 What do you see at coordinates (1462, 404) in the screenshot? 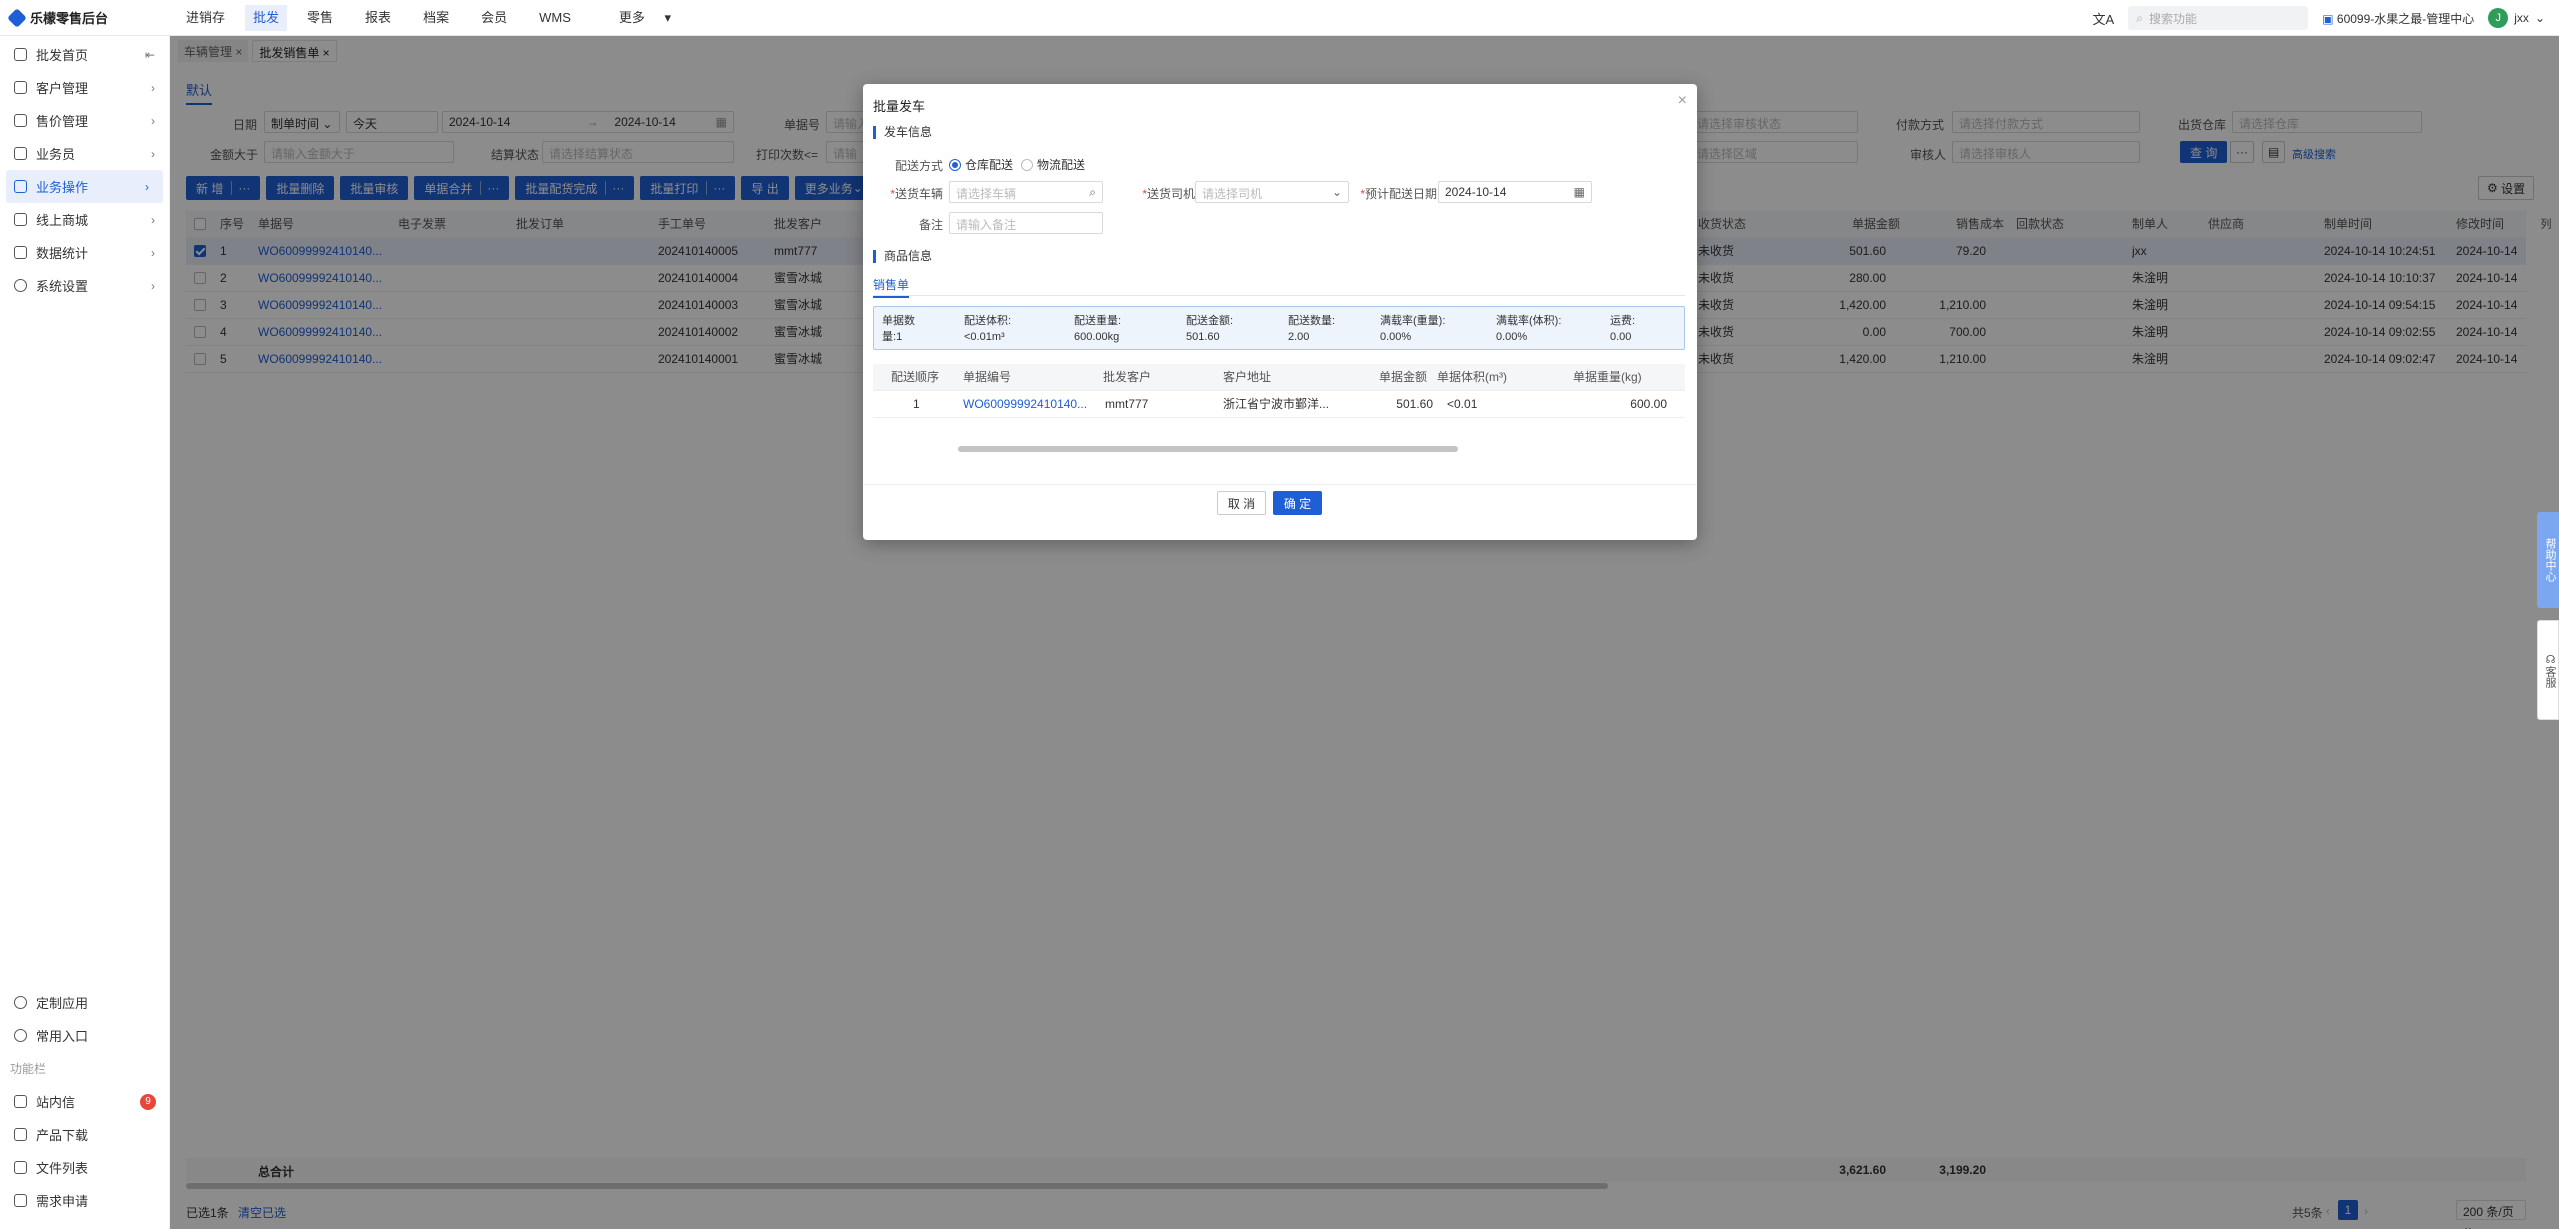
I see `cell-volume: <0.01` at bounding box center [1462, 404].